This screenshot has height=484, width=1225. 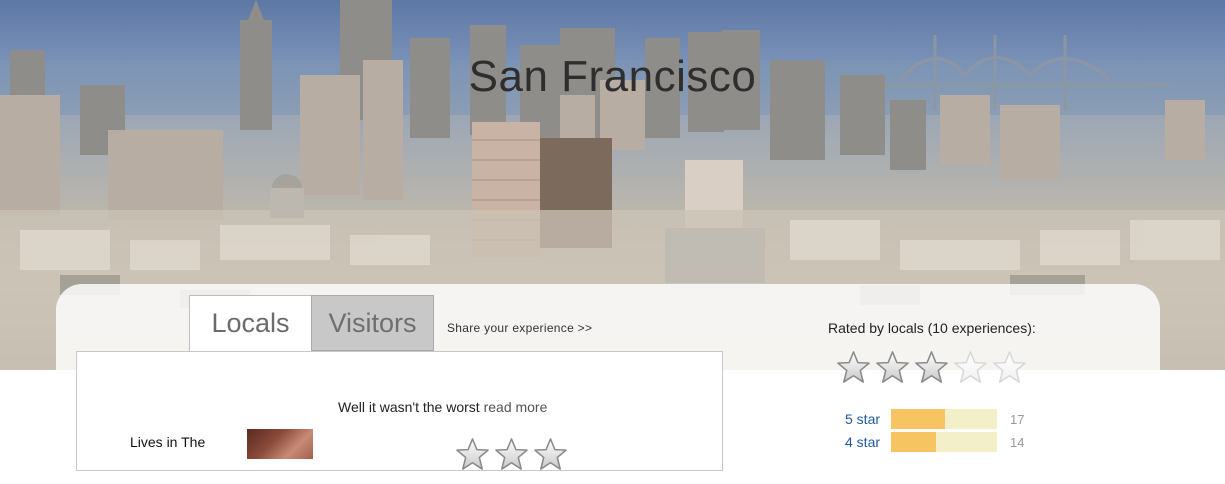 I want to click on breakdown-4-star-bar, so click(x=944, y=442).